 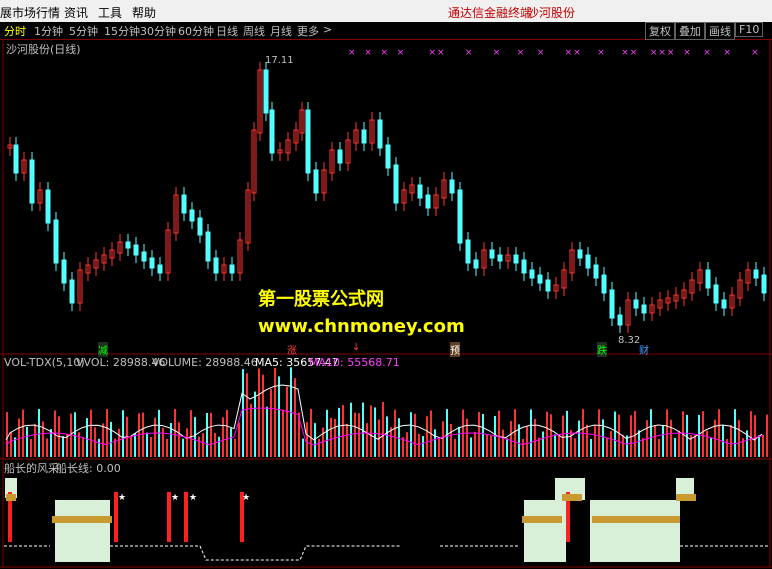 What do you see at coordinates (103, 349) in the screenshot?
I see `marker-reduce: 减` at bounding box center [103, 349].